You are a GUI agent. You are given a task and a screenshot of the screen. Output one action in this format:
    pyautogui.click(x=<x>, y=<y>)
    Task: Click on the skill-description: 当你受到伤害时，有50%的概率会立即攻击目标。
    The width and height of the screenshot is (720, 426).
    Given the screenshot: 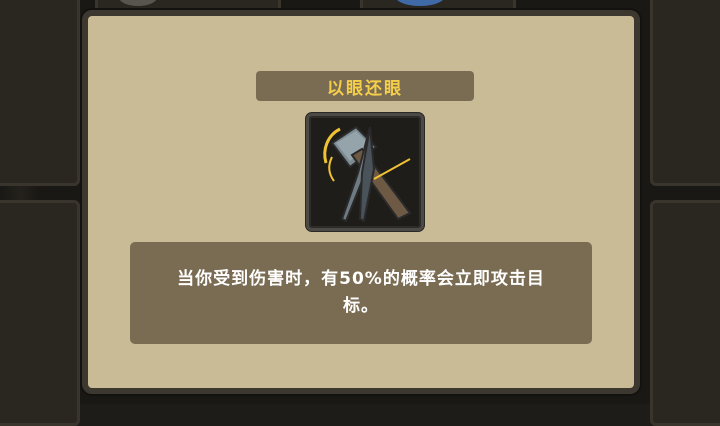 What is the action you would take?
    pyautogui.click(x=361, y=292)
    